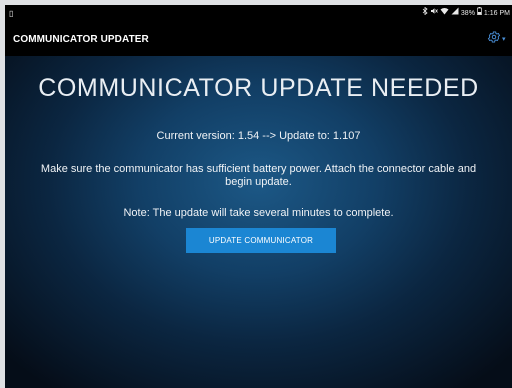  Describe the element at coordinates (496, 13) in the screenshot. I see `clock: 1:16 PM` at that location.